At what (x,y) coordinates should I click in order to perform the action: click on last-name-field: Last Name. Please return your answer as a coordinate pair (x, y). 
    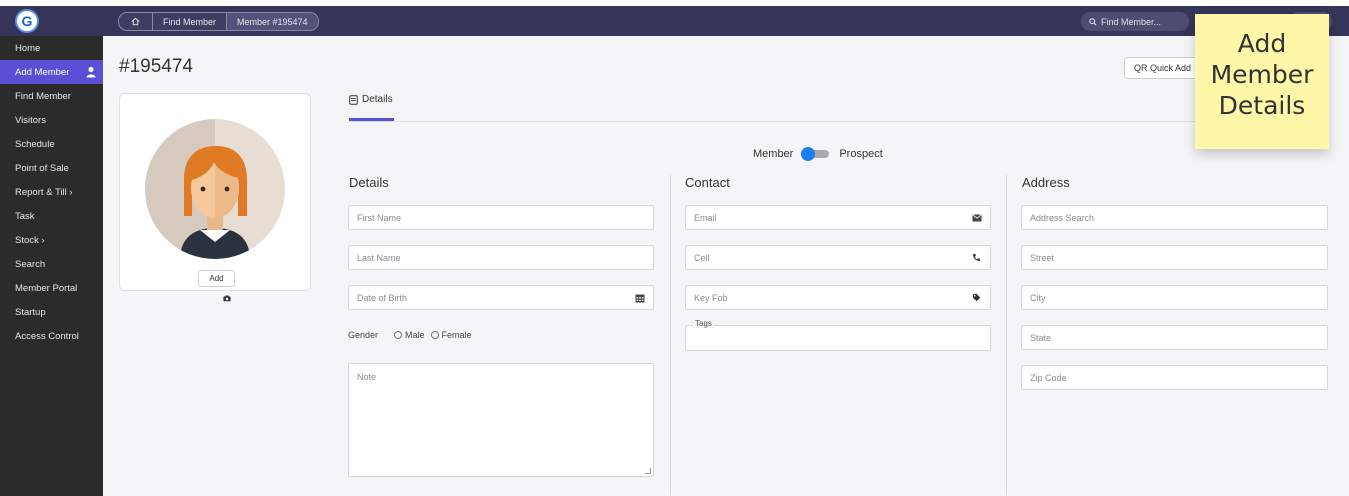
    Looking at the image, I should click on (501, 257).